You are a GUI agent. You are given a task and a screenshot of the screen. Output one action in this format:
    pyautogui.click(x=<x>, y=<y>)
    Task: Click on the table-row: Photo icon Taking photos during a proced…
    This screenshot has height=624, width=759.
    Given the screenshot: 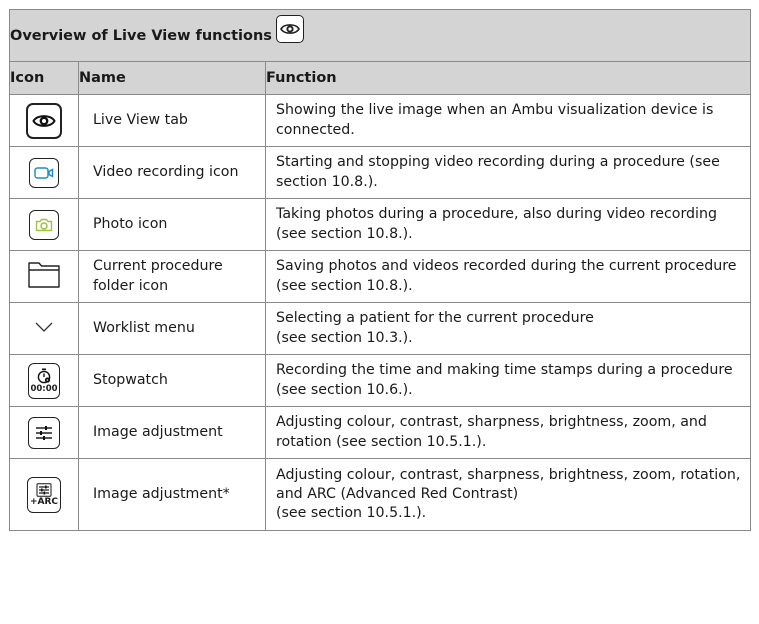 What is the action you would take?
    pyautogui.click(x=380, y=224)
    